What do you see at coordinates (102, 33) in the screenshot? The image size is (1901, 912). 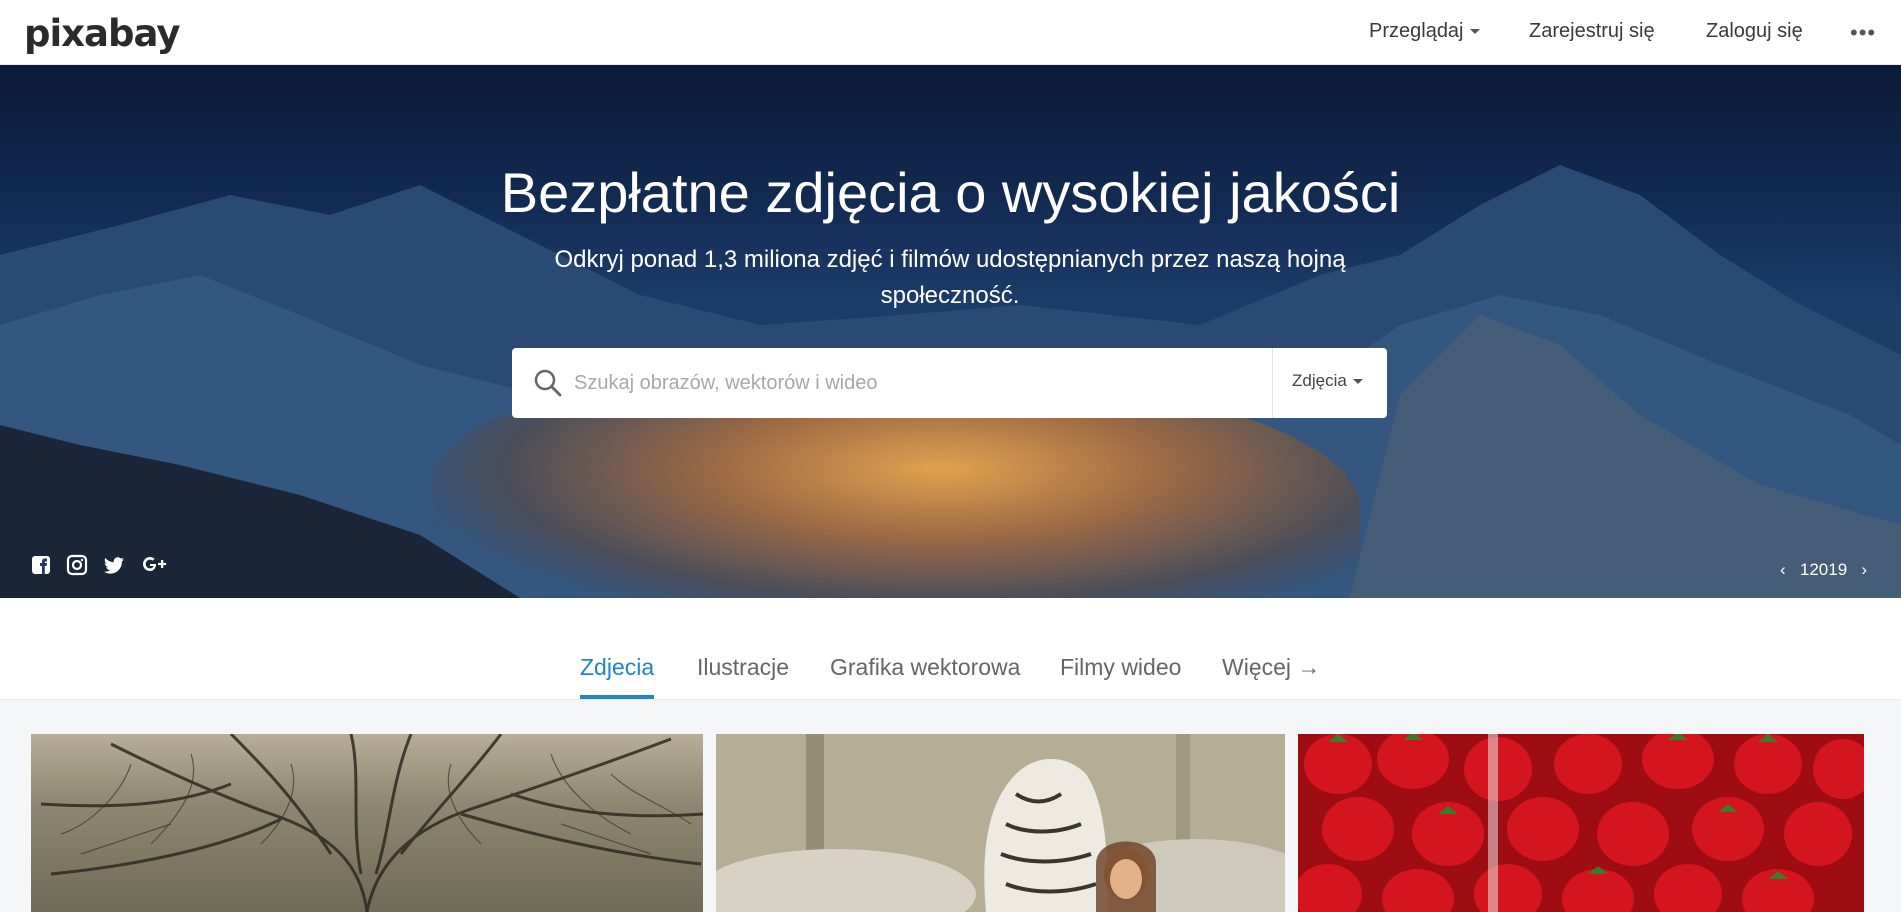 I see `pixabay-logo: pixabay` at bounding box center [102, 33].